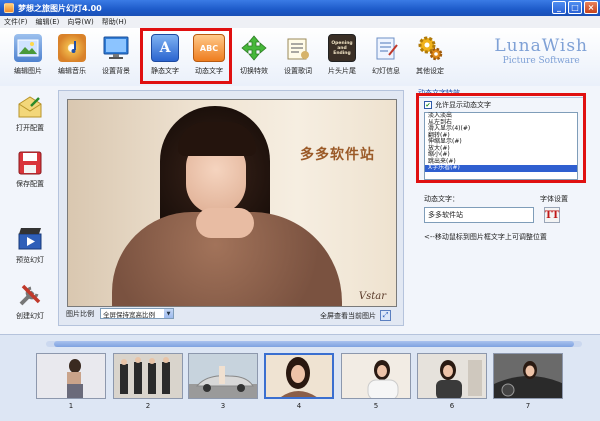 The width and height of the screenshot is (600, 421). Describe the element at coordinates (528, 406) in the screenshot. I see `thumbnail-number: 7` at that location.